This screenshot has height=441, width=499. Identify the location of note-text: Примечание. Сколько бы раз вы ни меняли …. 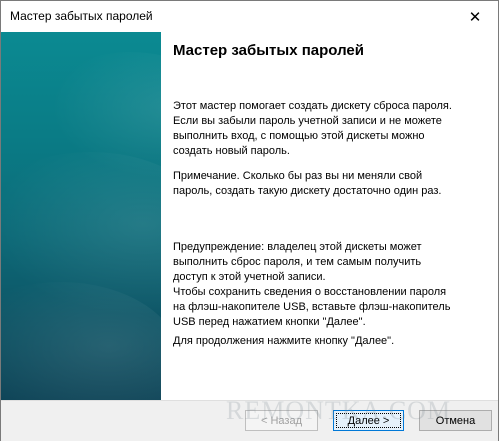
(307, 183).